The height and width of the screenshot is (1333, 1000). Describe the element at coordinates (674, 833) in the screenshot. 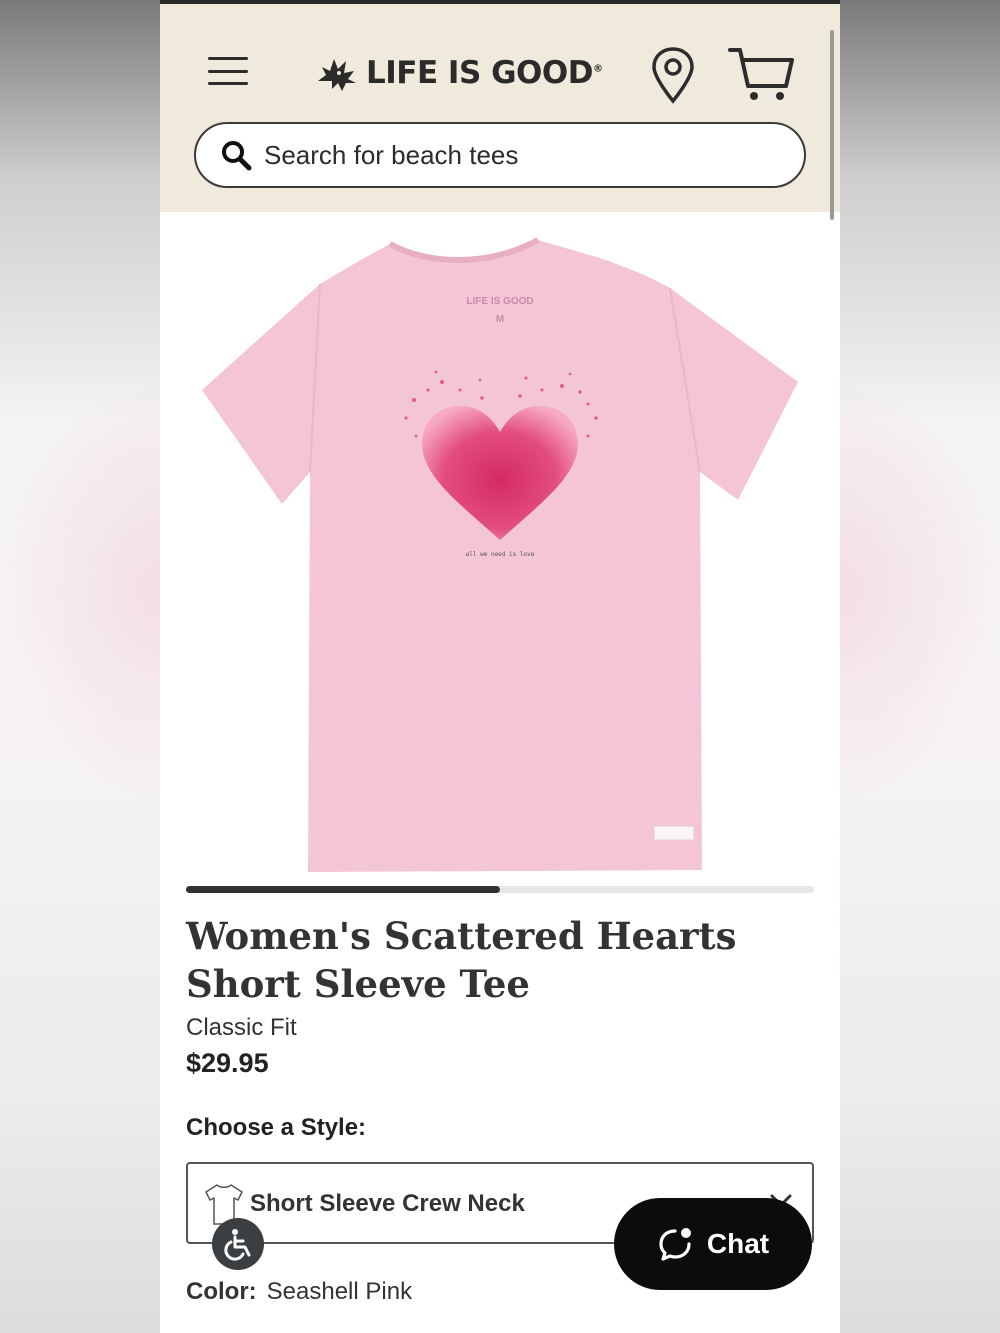

I see `hem-tag` at that location.